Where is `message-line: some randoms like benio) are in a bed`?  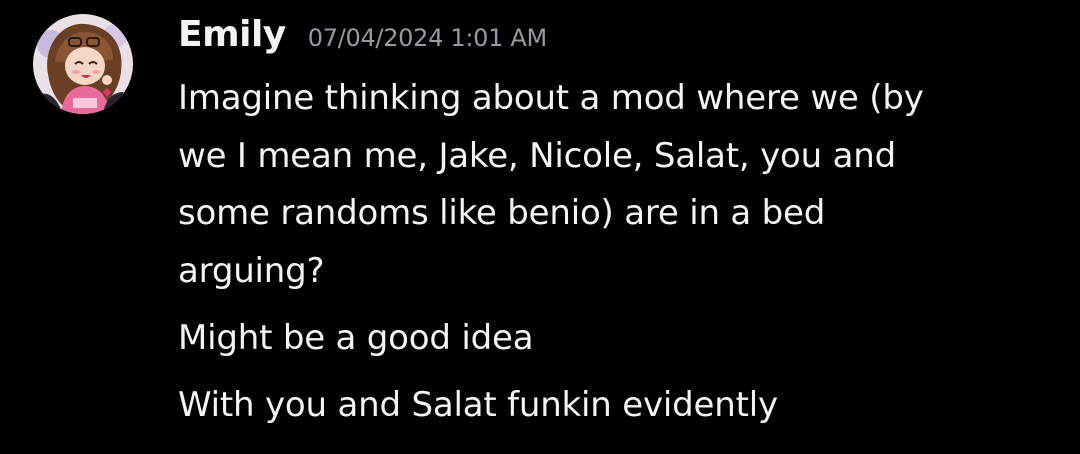
message-line: some randoms like benio) are in a bed is located at coordinates (502, 213).